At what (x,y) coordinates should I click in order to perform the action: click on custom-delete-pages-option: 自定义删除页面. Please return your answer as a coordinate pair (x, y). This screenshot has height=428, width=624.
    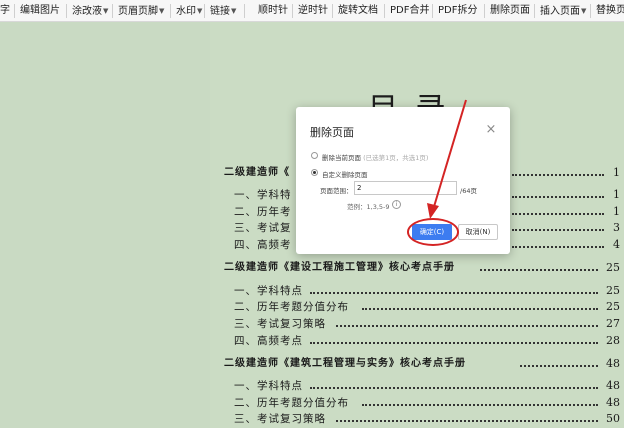
    Looking at the image, I should click on (345, 174).